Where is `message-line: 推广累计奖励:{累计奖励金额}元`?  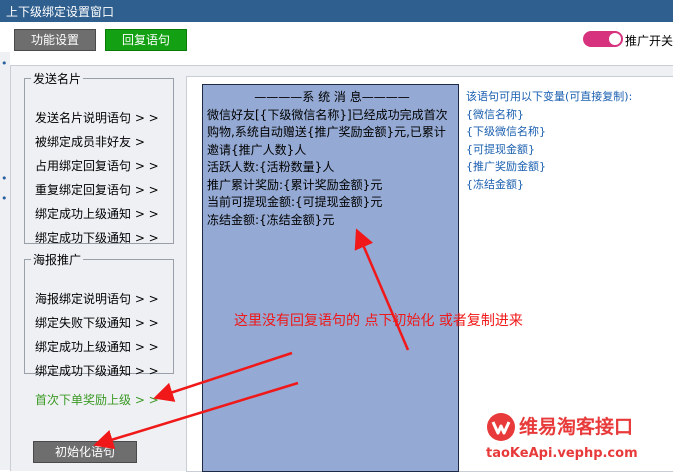 message-line: 推广累计奖励:{累计奖励金额}元 is located at coordinates (295, 184).